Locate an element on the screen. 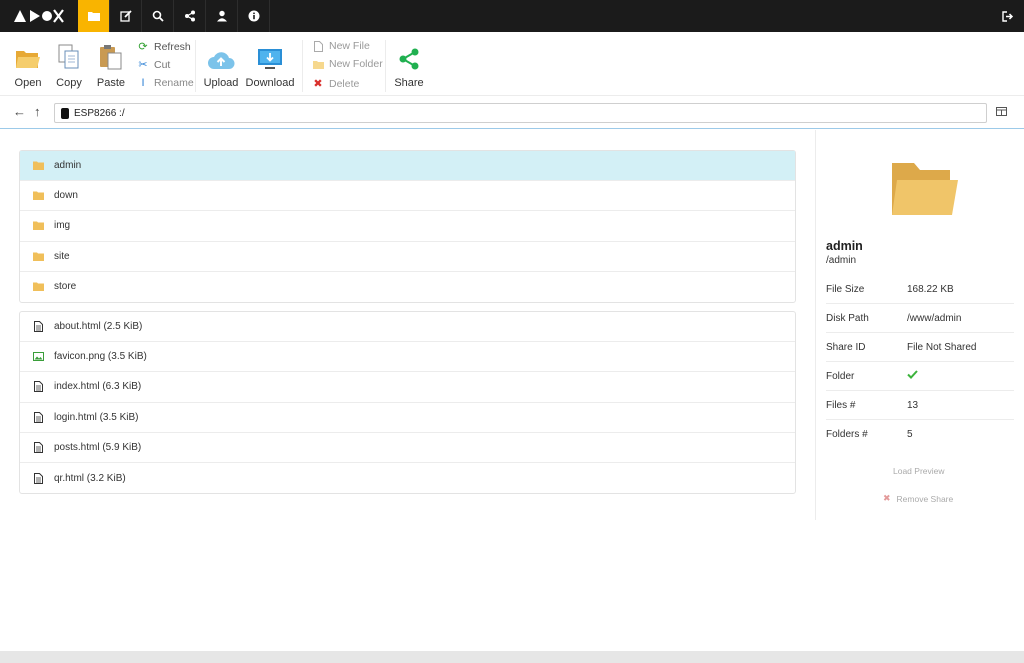 The width and height of the screenshot is (1024, 663). prop-value: 168.22 KB is located at coordinates (930, 289).